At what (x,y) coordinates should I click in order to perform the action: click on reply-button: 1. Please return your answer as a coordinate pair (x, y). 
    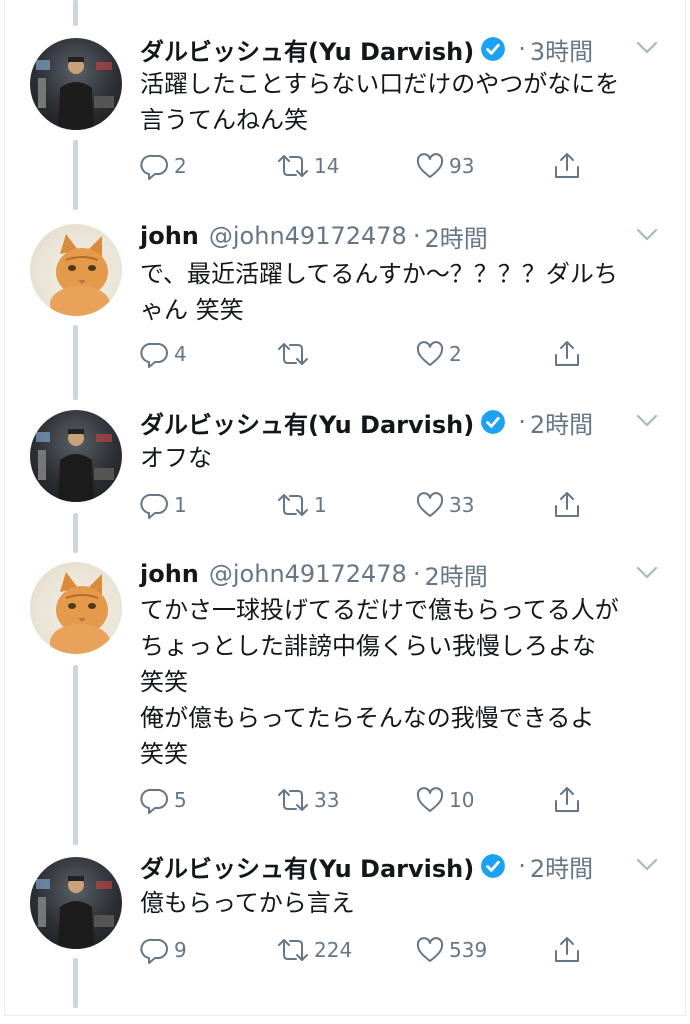
    Looking at the image, I should click on (163, 505).